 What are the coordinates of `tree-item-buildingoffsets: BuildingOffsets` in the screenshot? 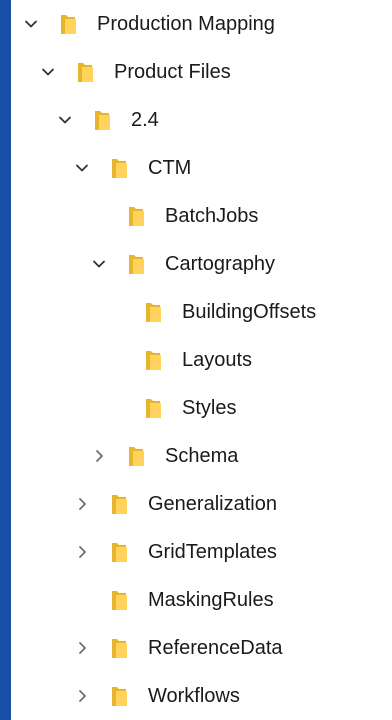 It's located at (201, 312).